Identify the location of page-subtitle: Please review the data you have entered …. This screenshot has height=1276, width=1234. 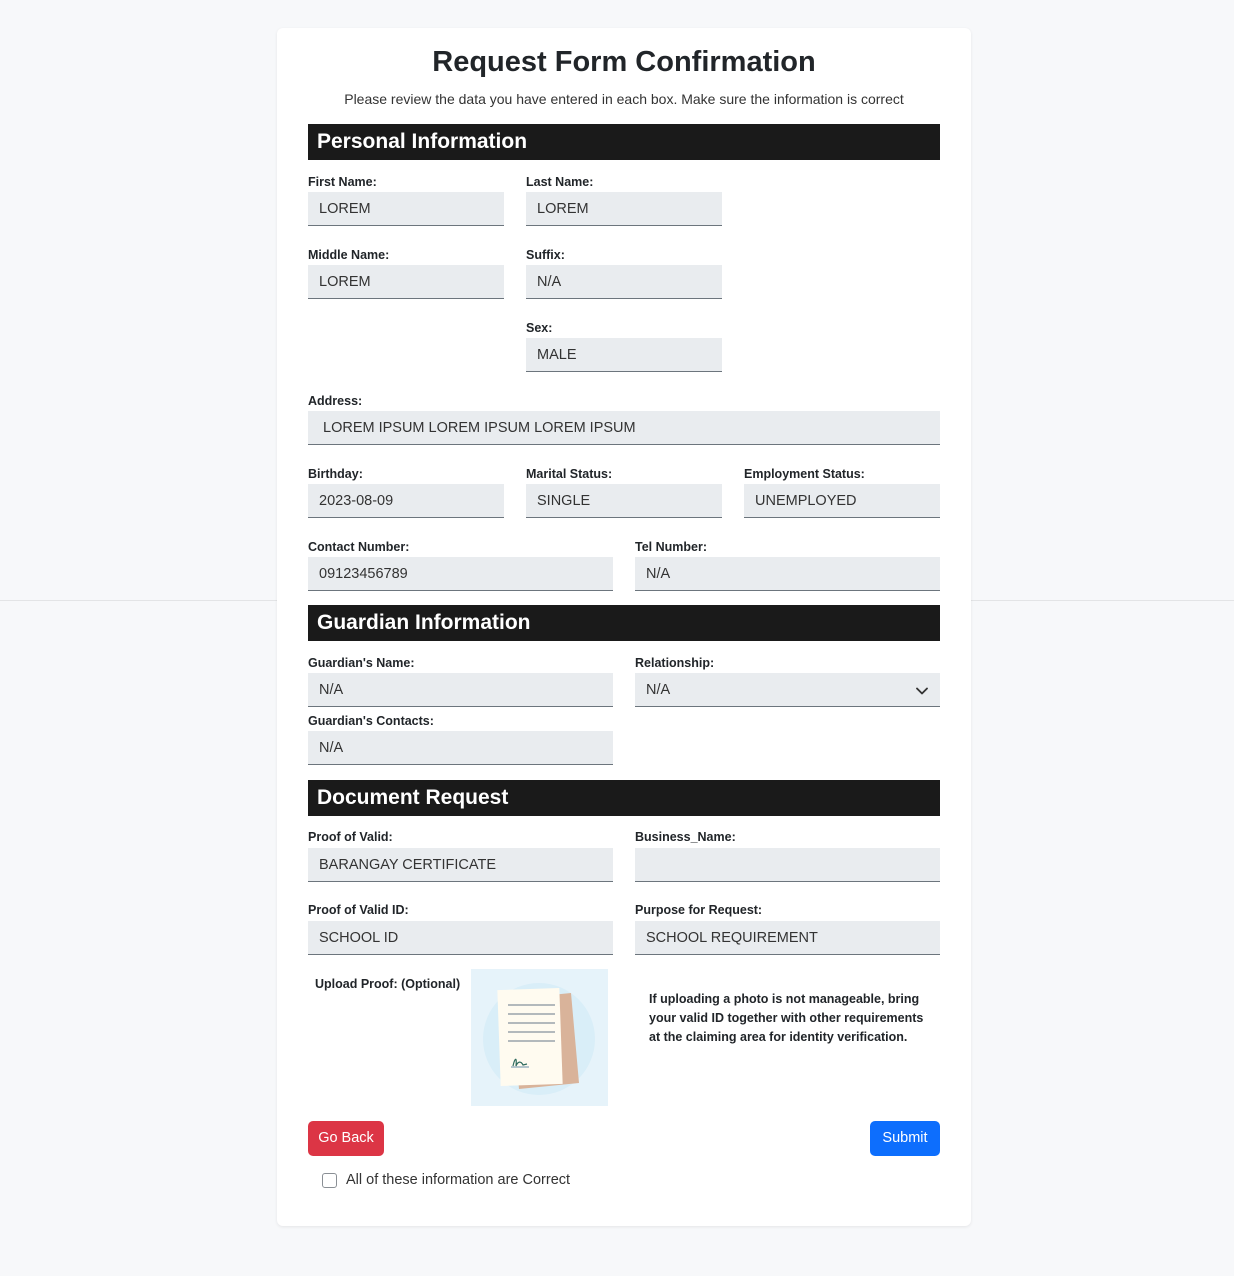
(624, 99).